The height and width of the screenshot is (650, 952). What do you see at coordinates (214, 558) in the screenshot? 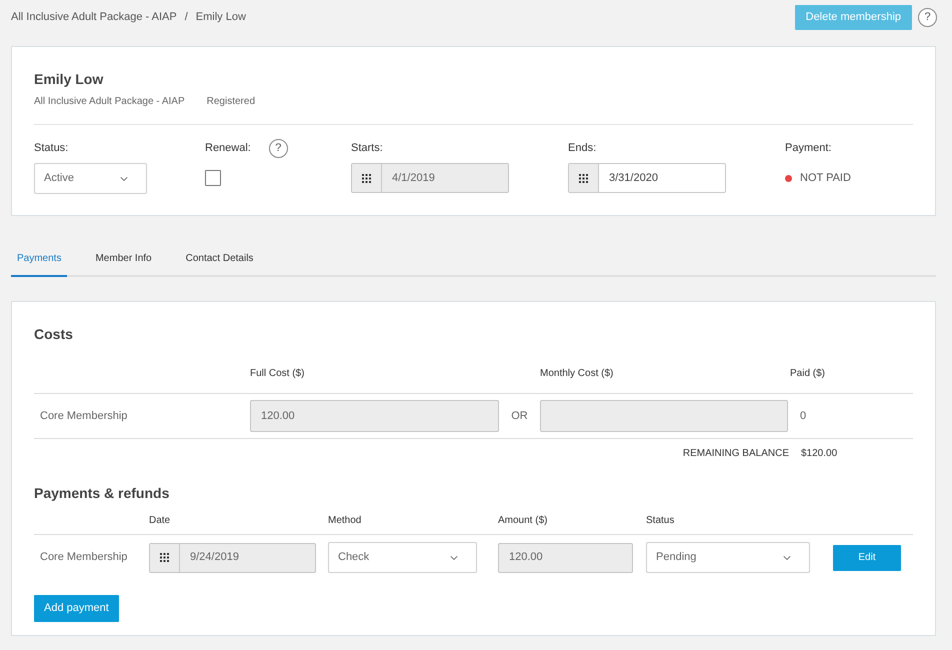
I see `date-value: 9/24/2019` at bounding box center [214, 558].